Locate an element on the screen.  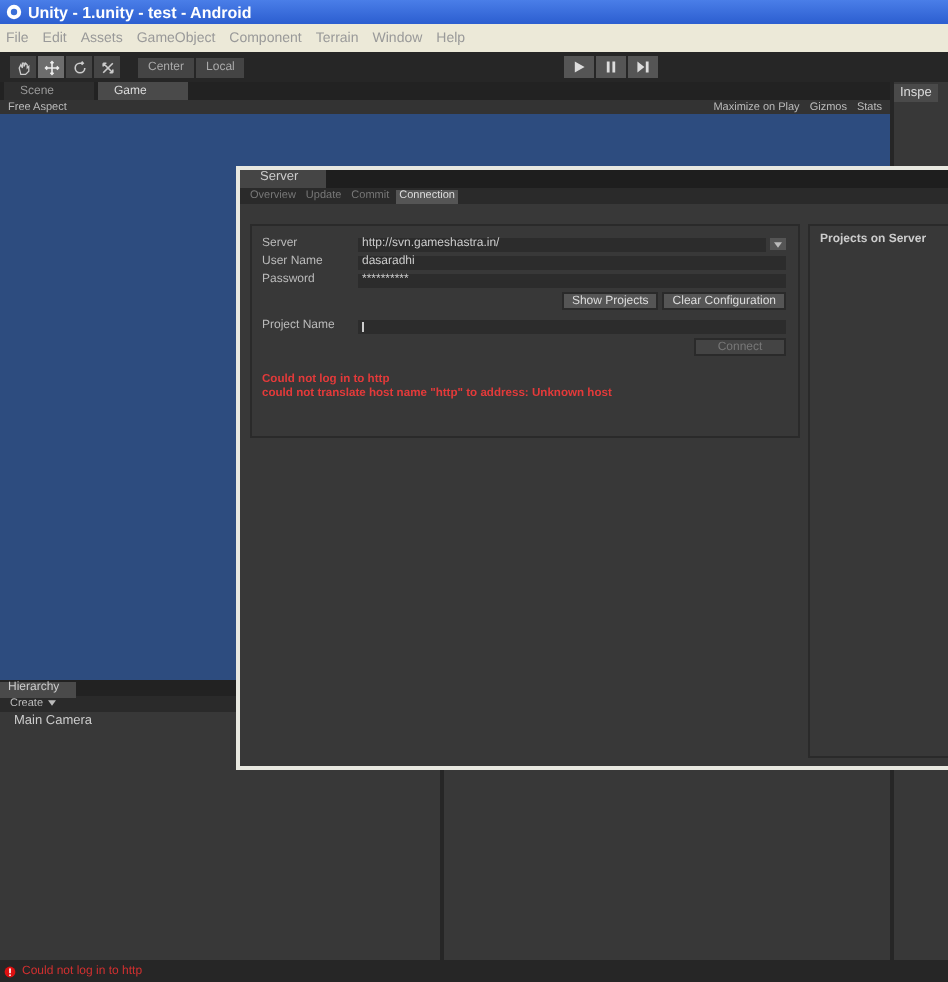
play-icon is located at coordinates (579, 67).